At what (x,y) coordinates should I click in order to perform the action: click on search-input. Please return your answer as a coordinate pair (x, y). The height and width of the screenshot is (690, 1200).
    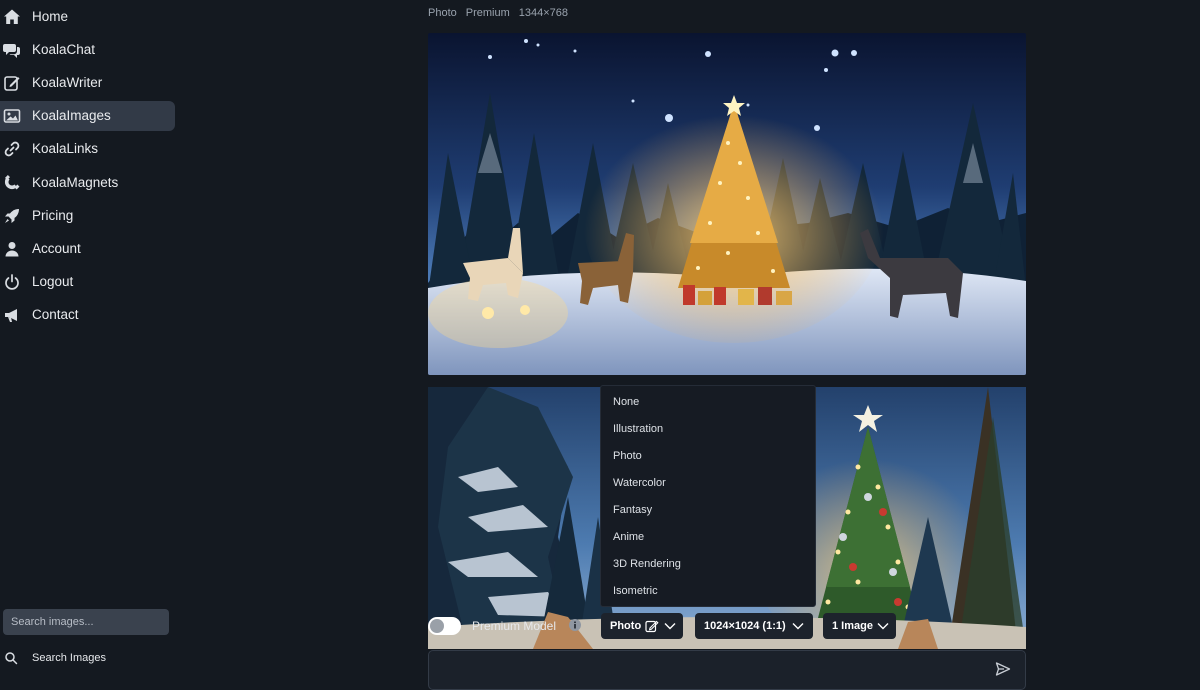
    Looking at the image, I should click on (86, 622).